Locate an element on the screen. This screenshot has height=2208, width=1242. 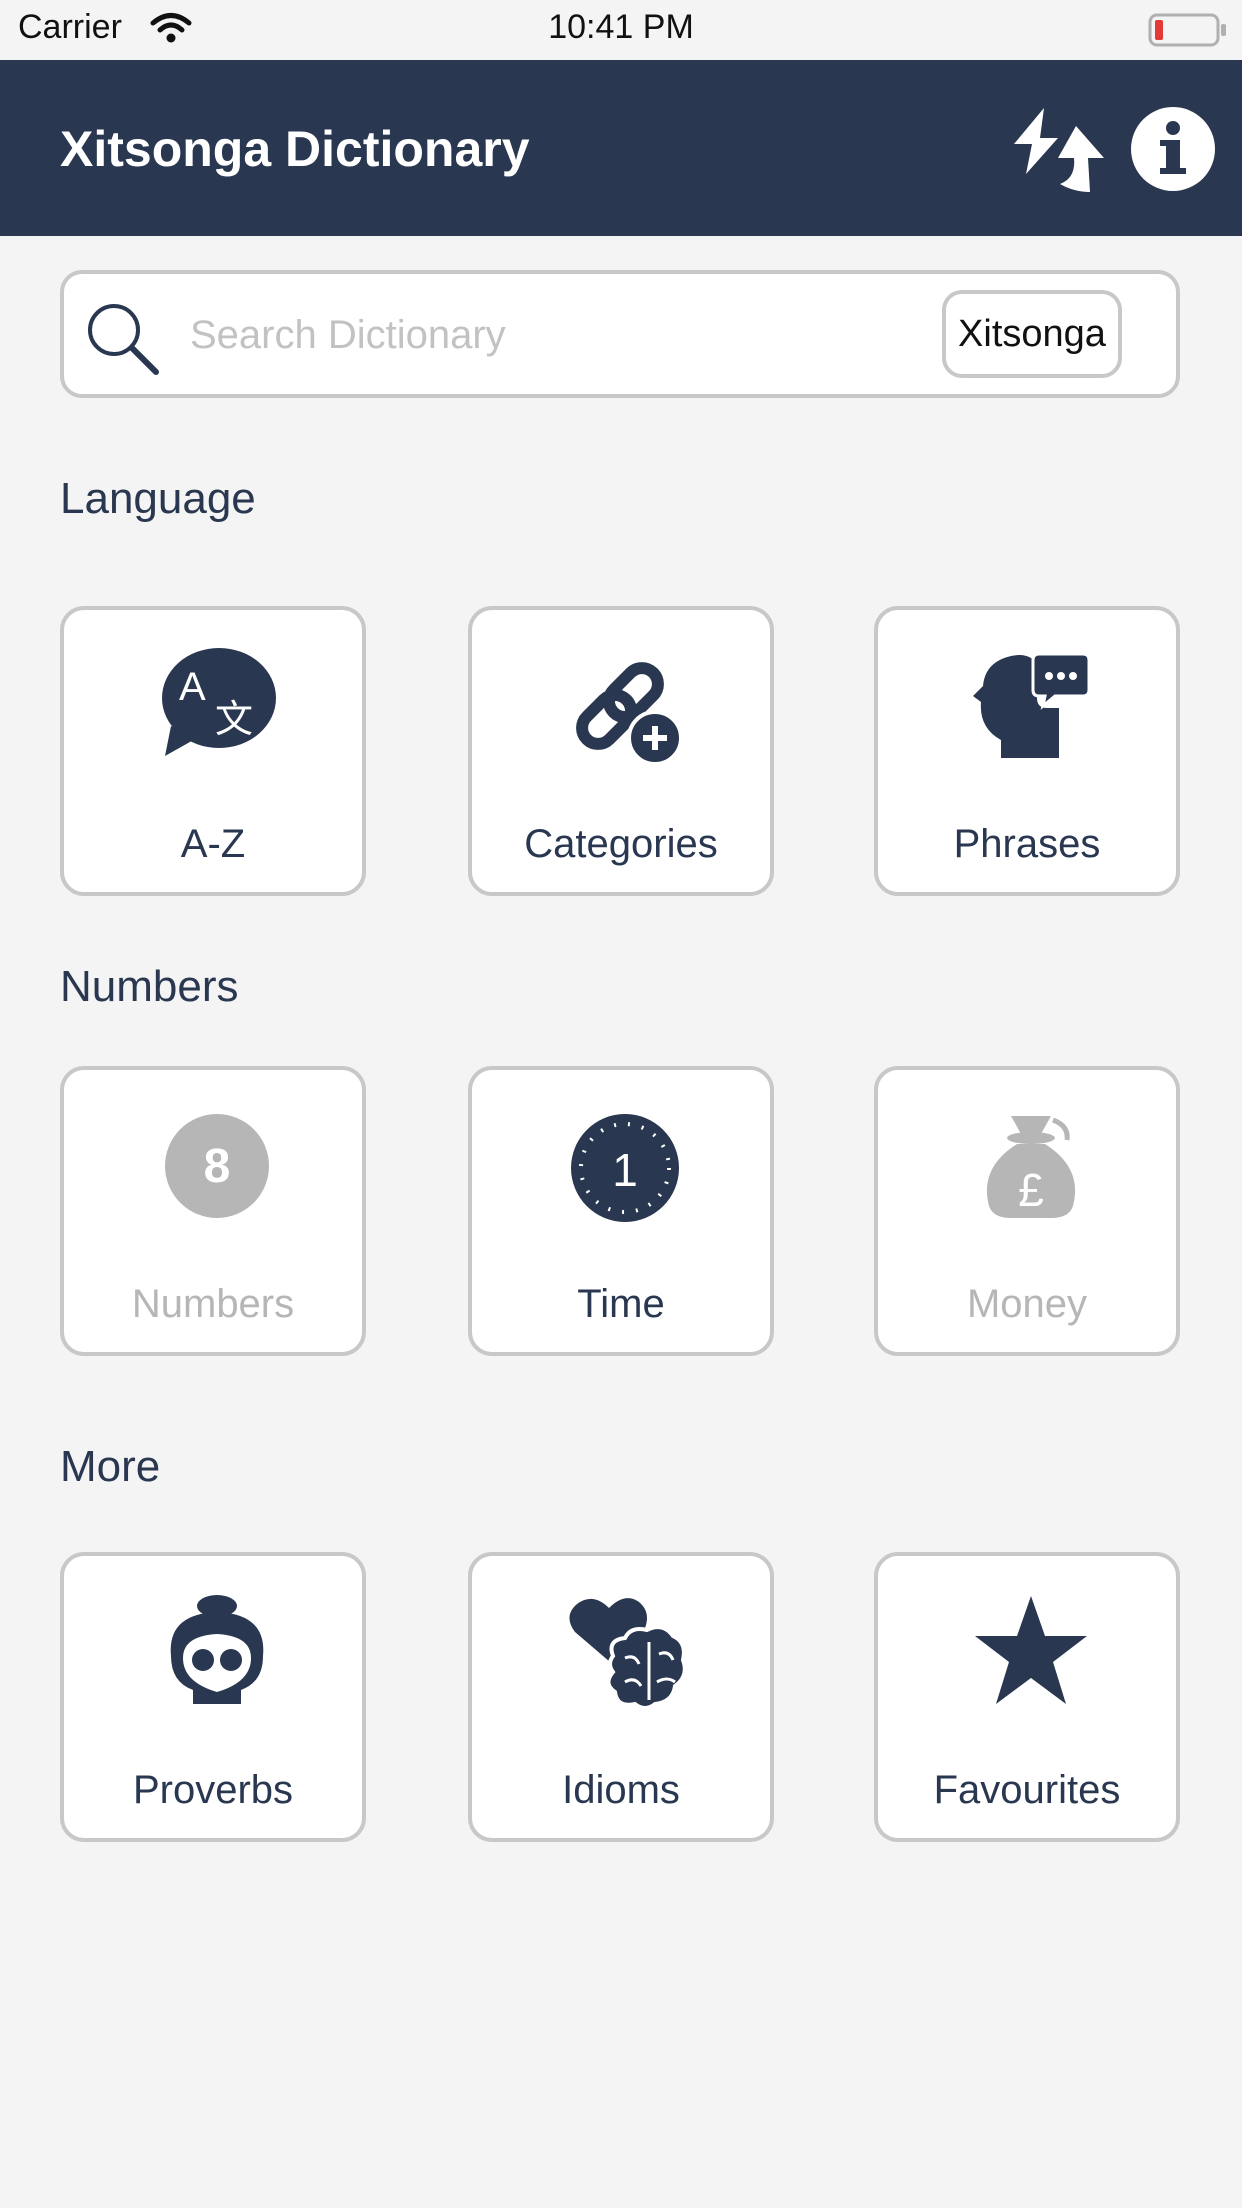
svg-text: 8 is located at coordinates (217, 1166).